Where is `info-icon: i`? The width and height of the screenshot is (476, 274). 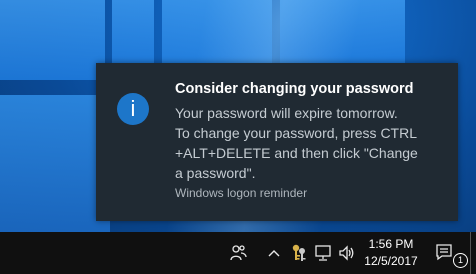
info-icon: i is located at coordinates (133, 109).